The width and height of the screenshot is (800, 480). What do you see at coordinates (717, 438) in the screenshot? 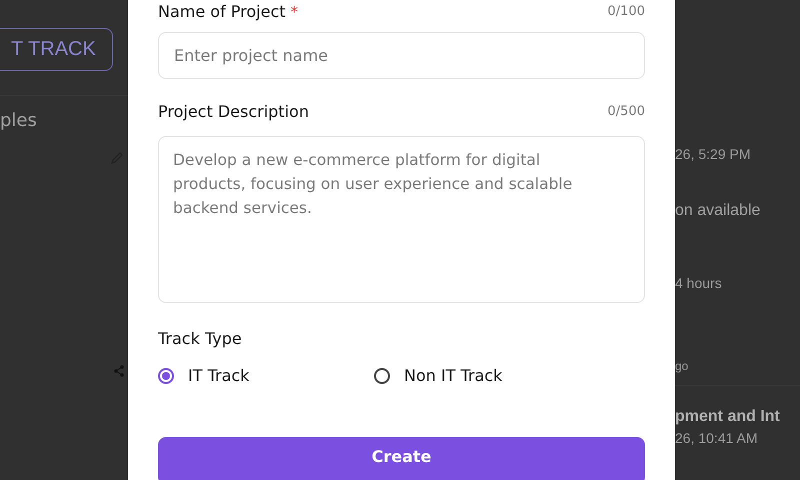
I see `background-text: 26, 10:41 AM` at bounding box center [717, 438].